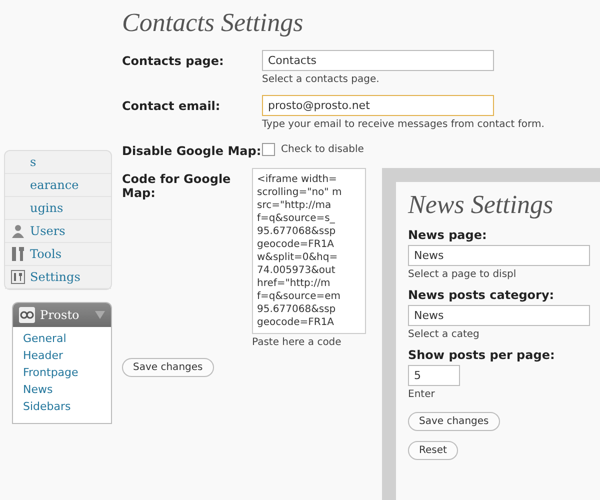 The image size is (600, 500). What do you see at coordinates (378, 60) in the screenshot?
I see `select-field: Contacts` at bounding box center [378, 60].